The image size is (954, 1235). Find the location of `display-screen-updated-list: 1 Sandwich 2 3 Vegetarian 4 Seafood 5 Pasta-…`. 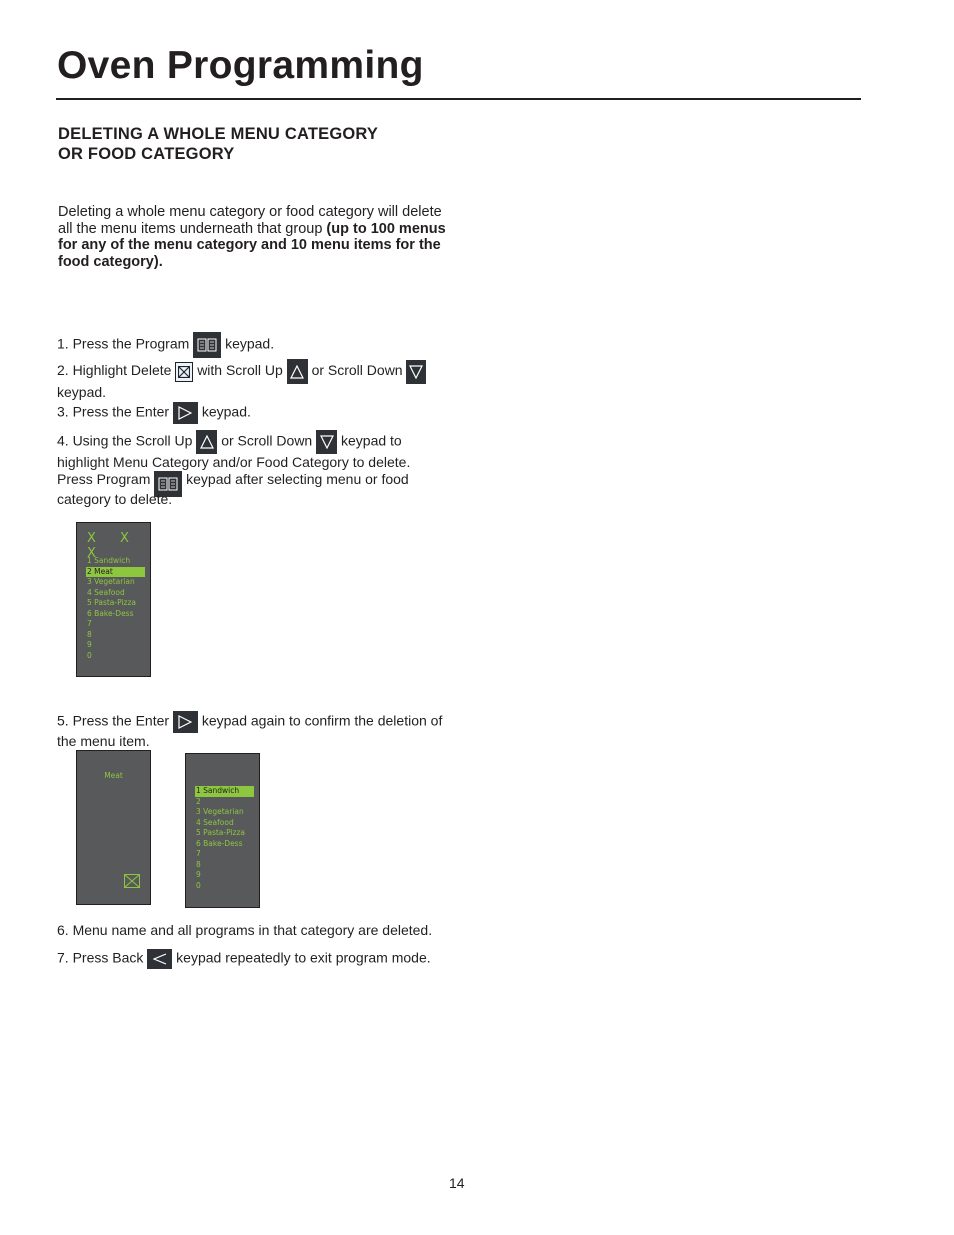

display-screen-updated-list: 1 Sandwich 2 3 Vegetarian 4 Seafood 5 Pasta-… is located at coordinates (222, 830).